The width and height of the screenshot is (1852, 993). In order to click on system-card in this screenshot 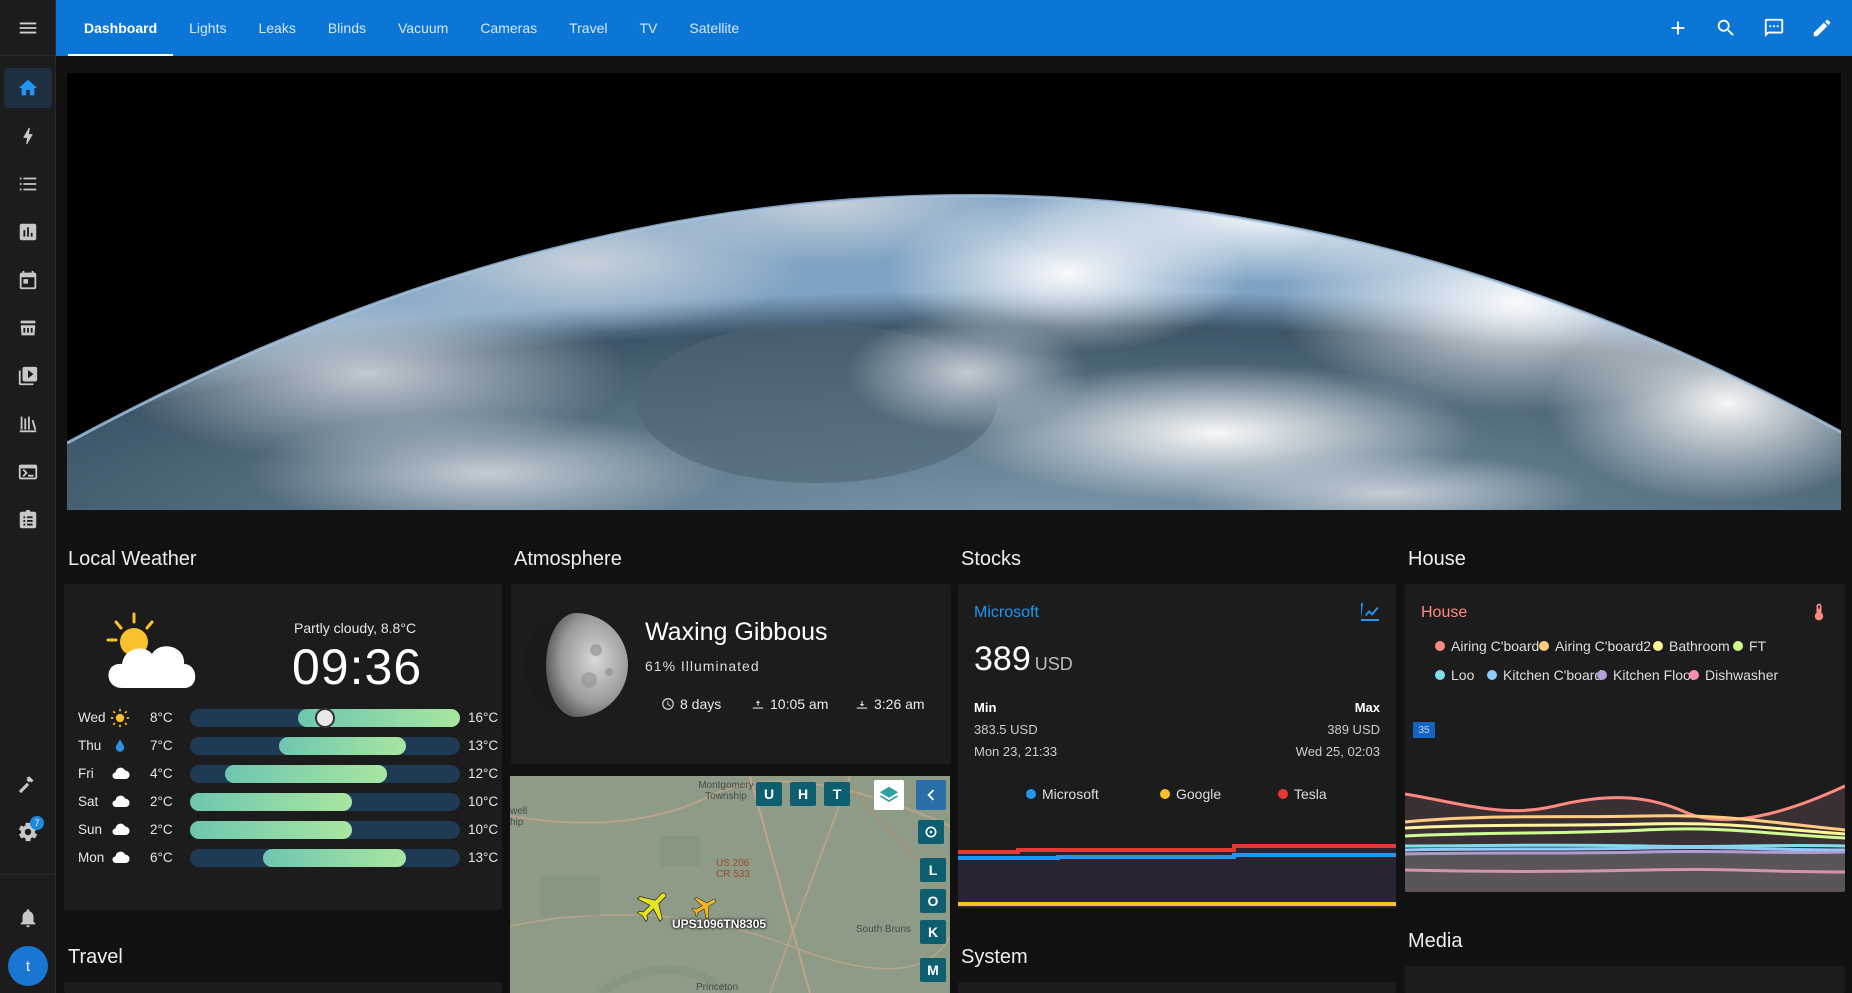, I will do `click(1177, 987)`.